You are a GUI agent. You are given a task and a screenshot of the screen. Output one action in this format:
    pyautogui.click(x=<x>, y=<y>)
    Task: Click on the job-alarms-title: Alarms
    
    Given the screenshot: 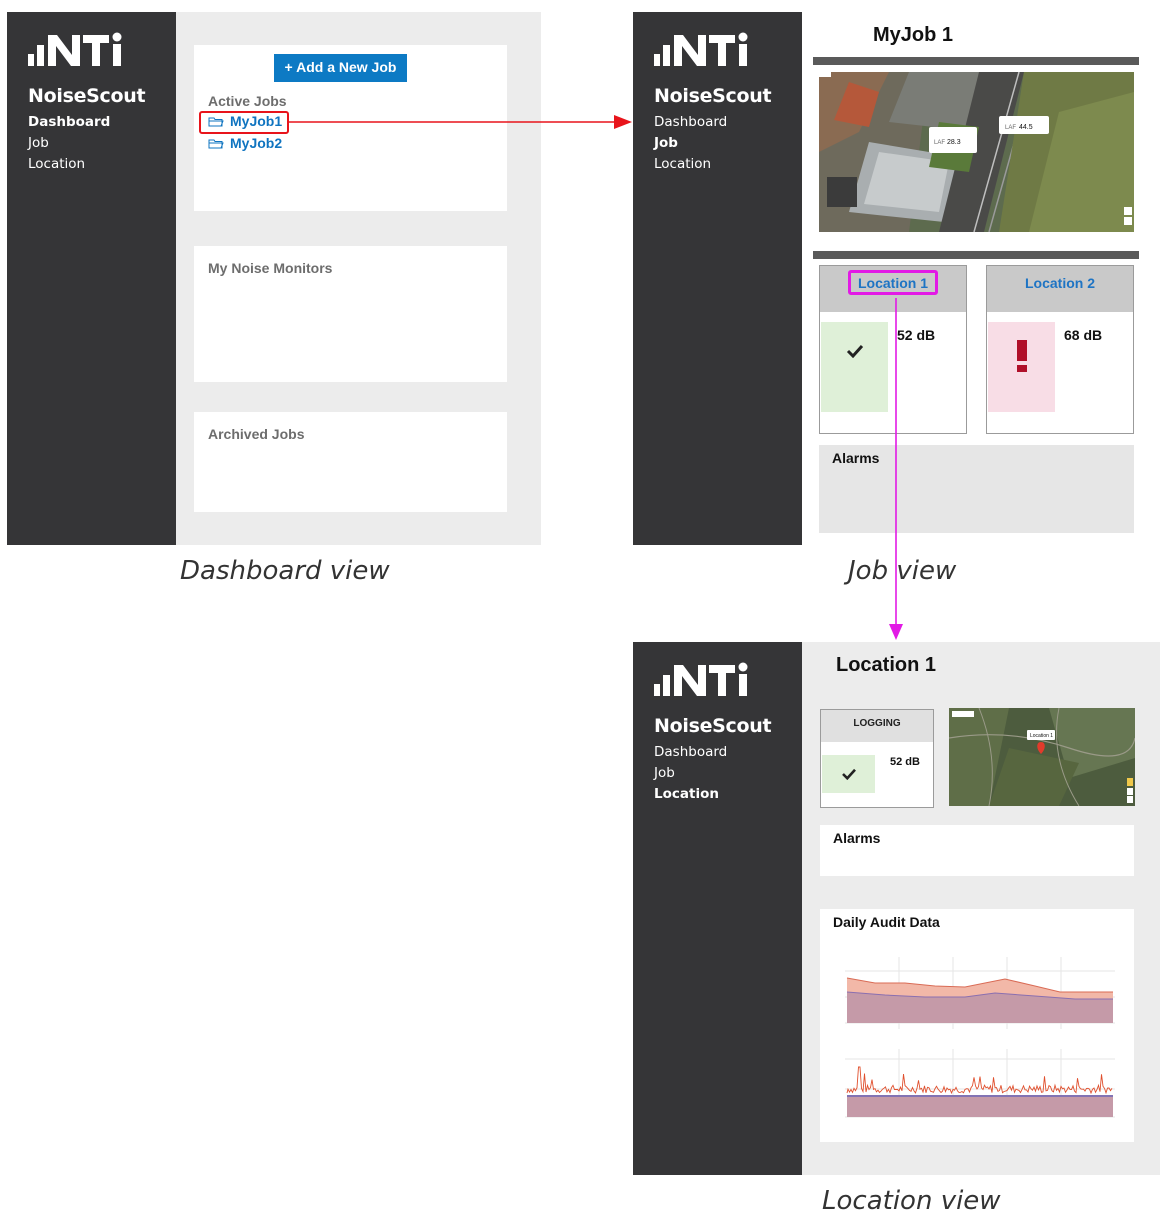 What is the action you would take?
    pyautogui.click(x=856, y=458)
    